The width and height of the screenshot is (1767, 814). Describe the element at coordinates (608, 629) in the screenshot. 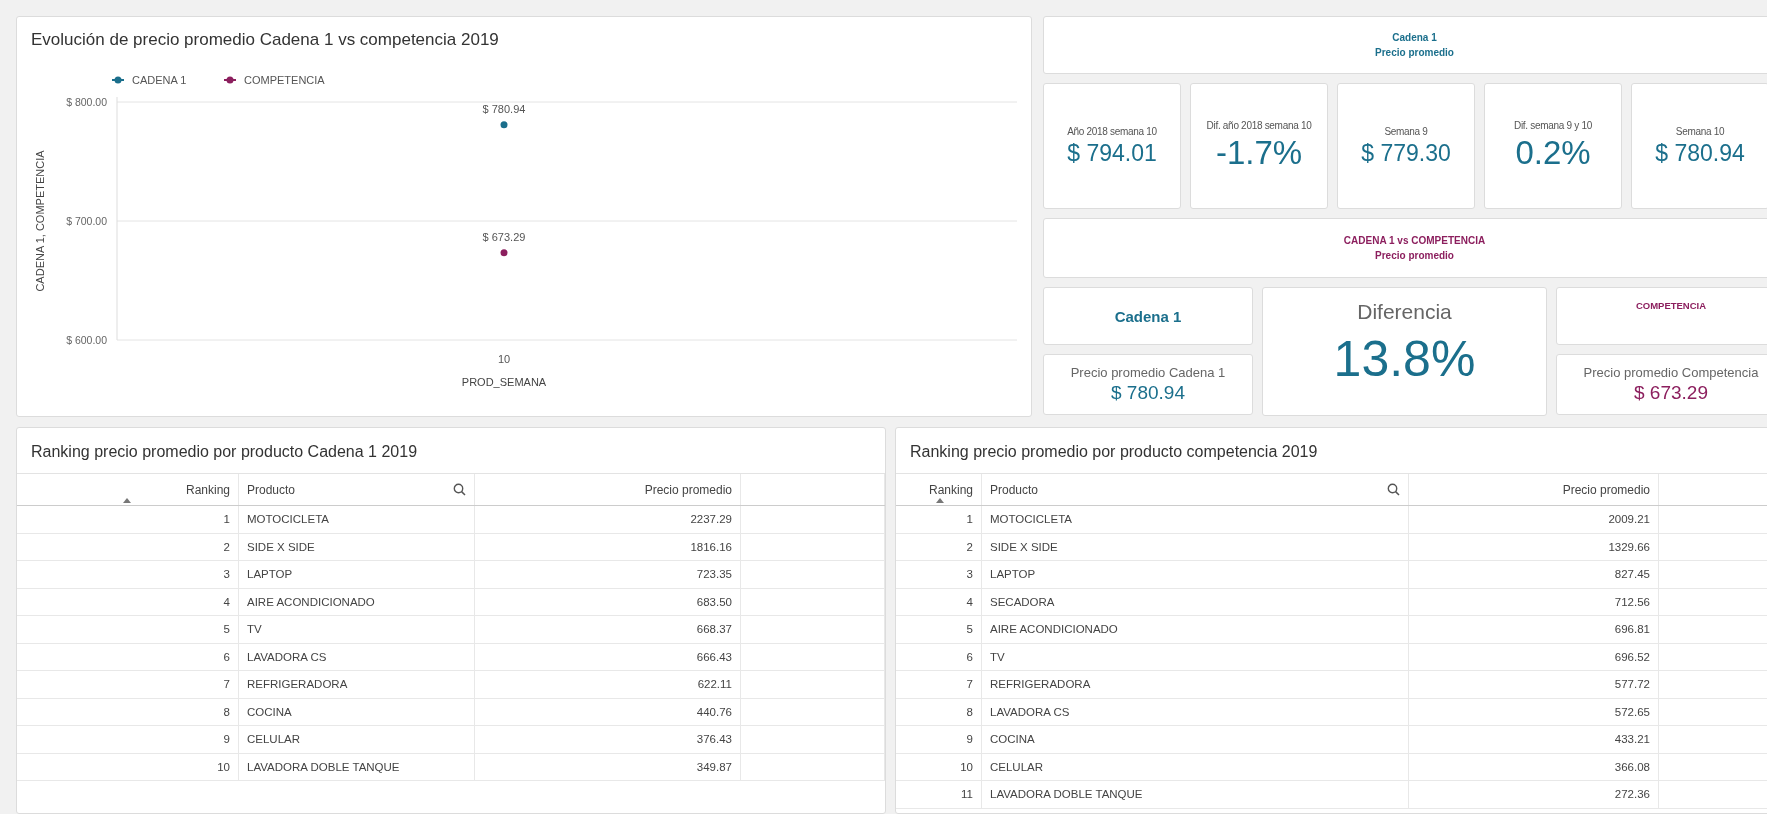

I see `table-cell: 668.37` at that location.